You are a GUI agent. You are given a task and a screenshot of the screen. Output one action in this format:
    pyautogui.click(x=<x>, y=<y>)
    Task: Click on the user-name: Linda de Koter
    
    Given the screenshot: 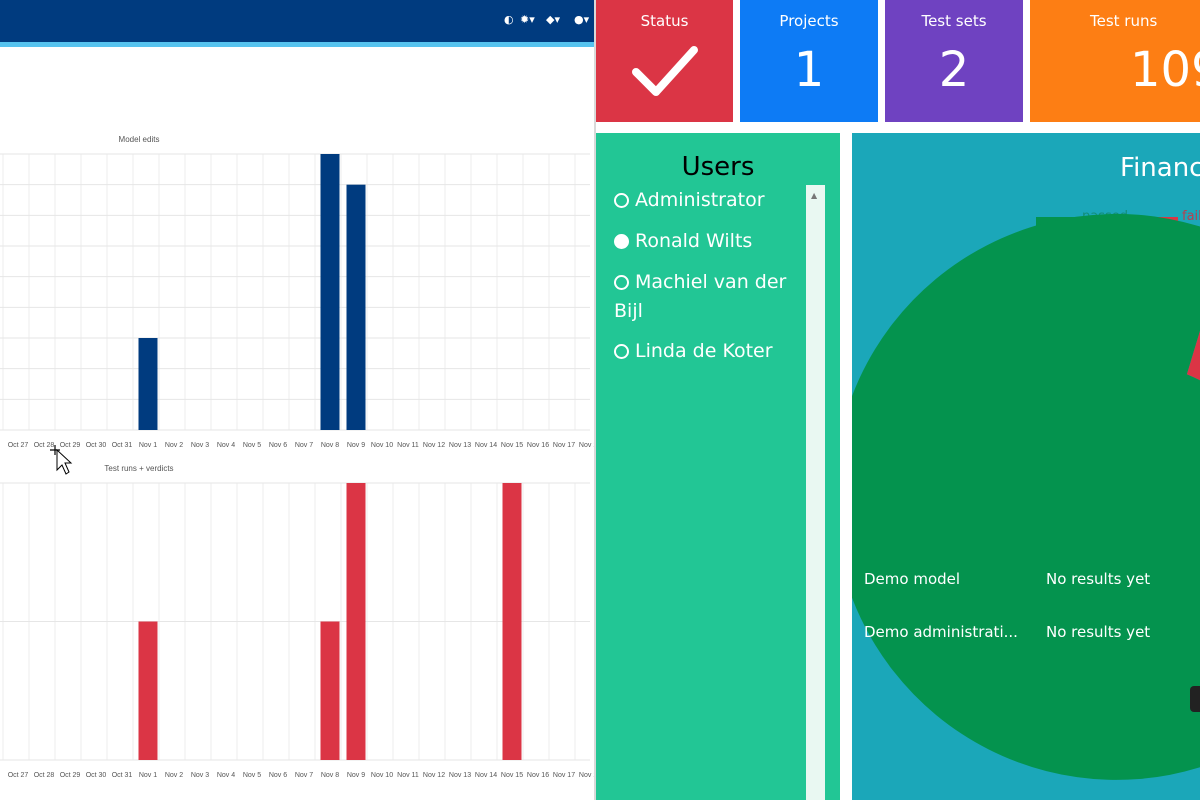 What is the action you would take?
    pyautogui.click(x=704, y=351)
    